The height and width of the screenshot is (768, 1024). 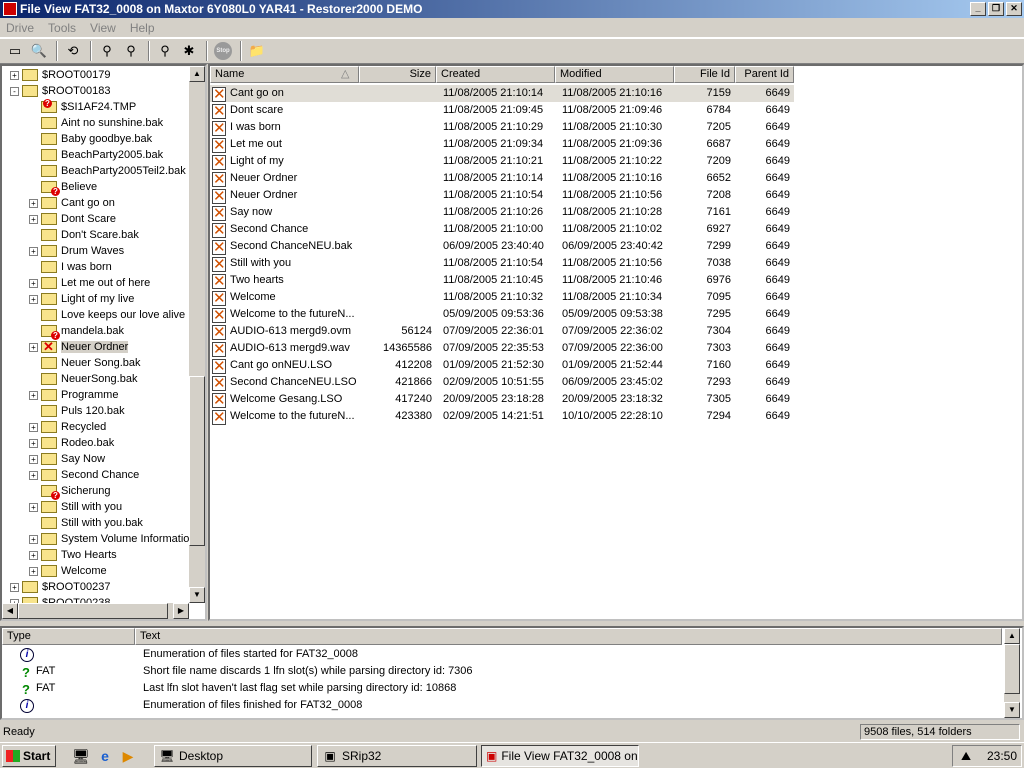 What do you see at coordinates (70, 491) in the screenshot?
I see `tree-item: Sicherung` at bounding box center [70, 491].